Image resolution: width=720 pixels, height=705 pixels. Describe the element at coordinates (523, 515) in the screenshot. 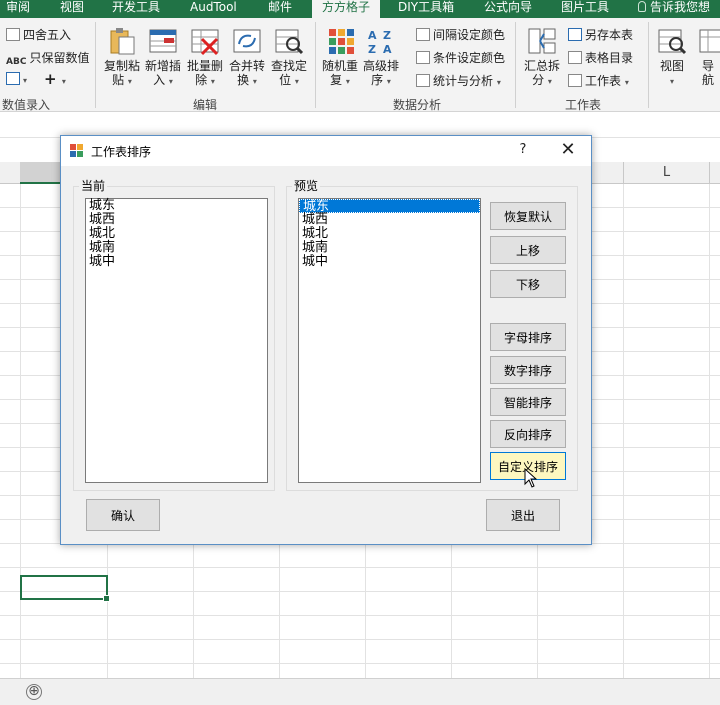

I see `exit-button: 退出` at that location.